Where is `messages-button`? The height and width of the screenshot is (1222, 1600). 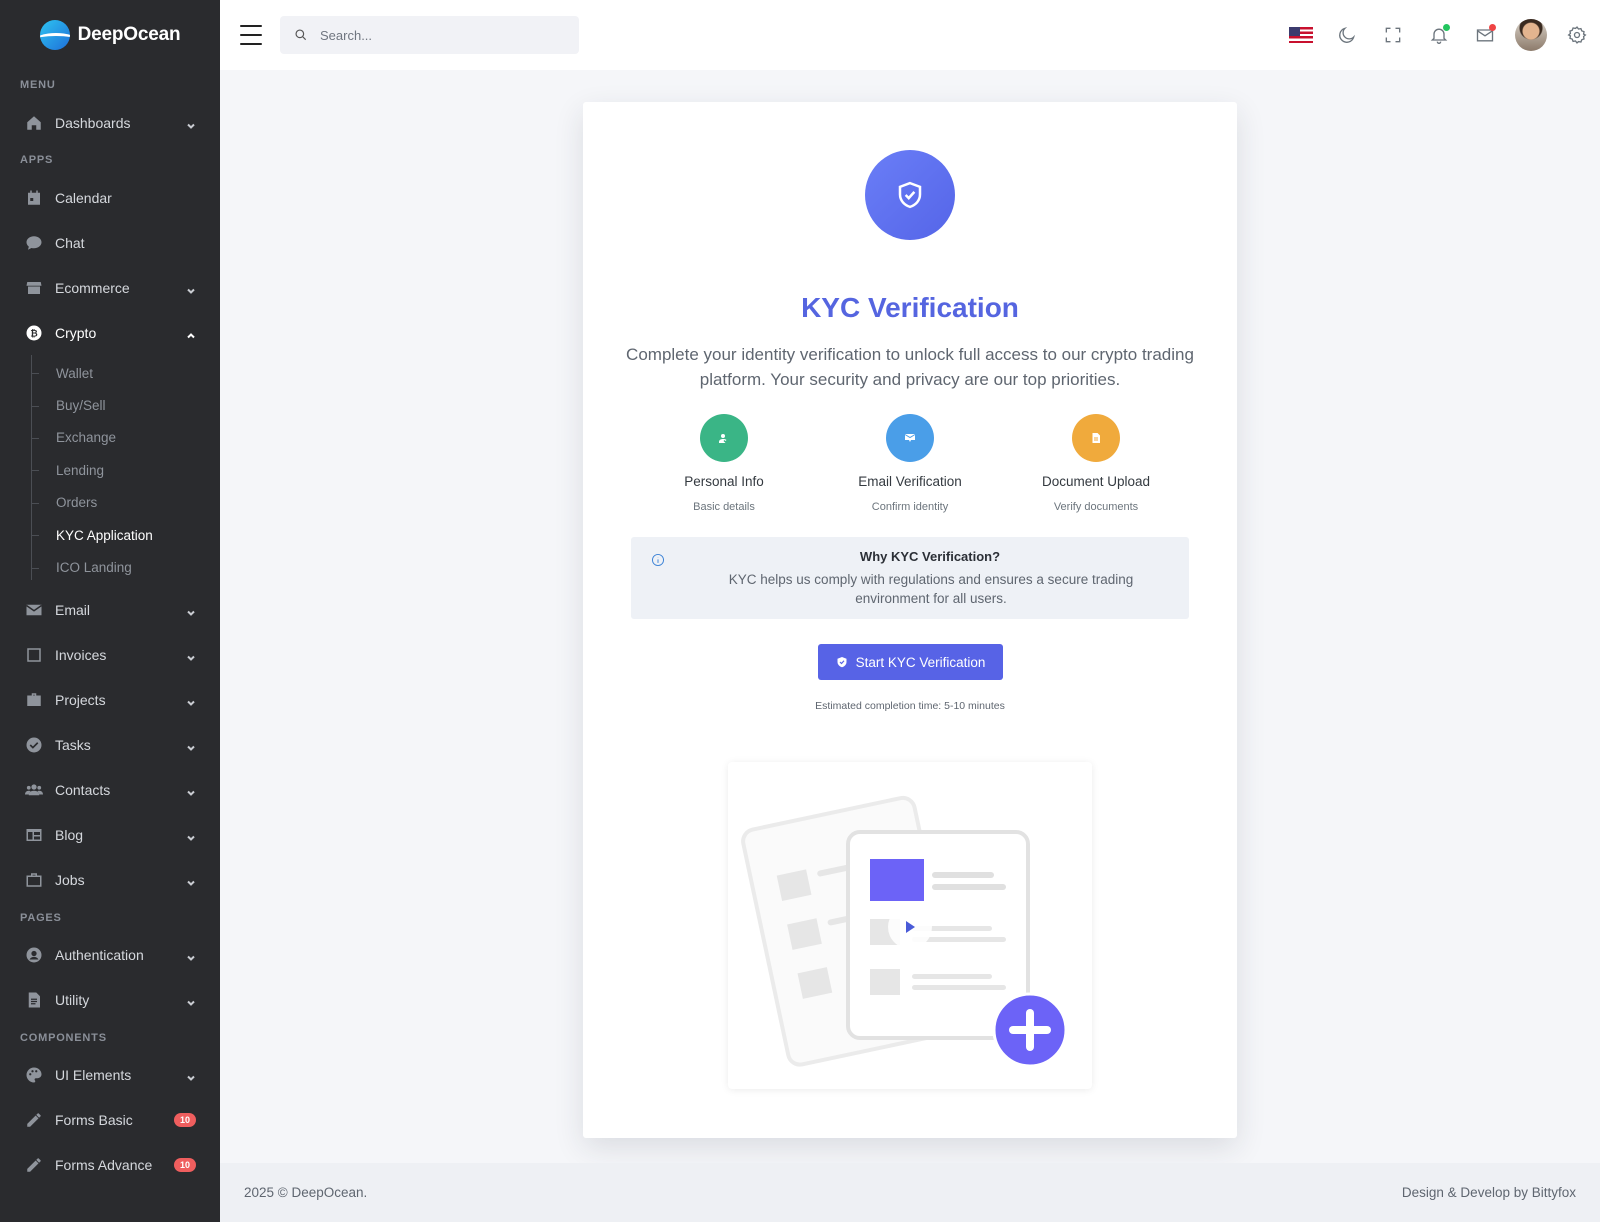 messages-button is located at coordinates (1485, 35).